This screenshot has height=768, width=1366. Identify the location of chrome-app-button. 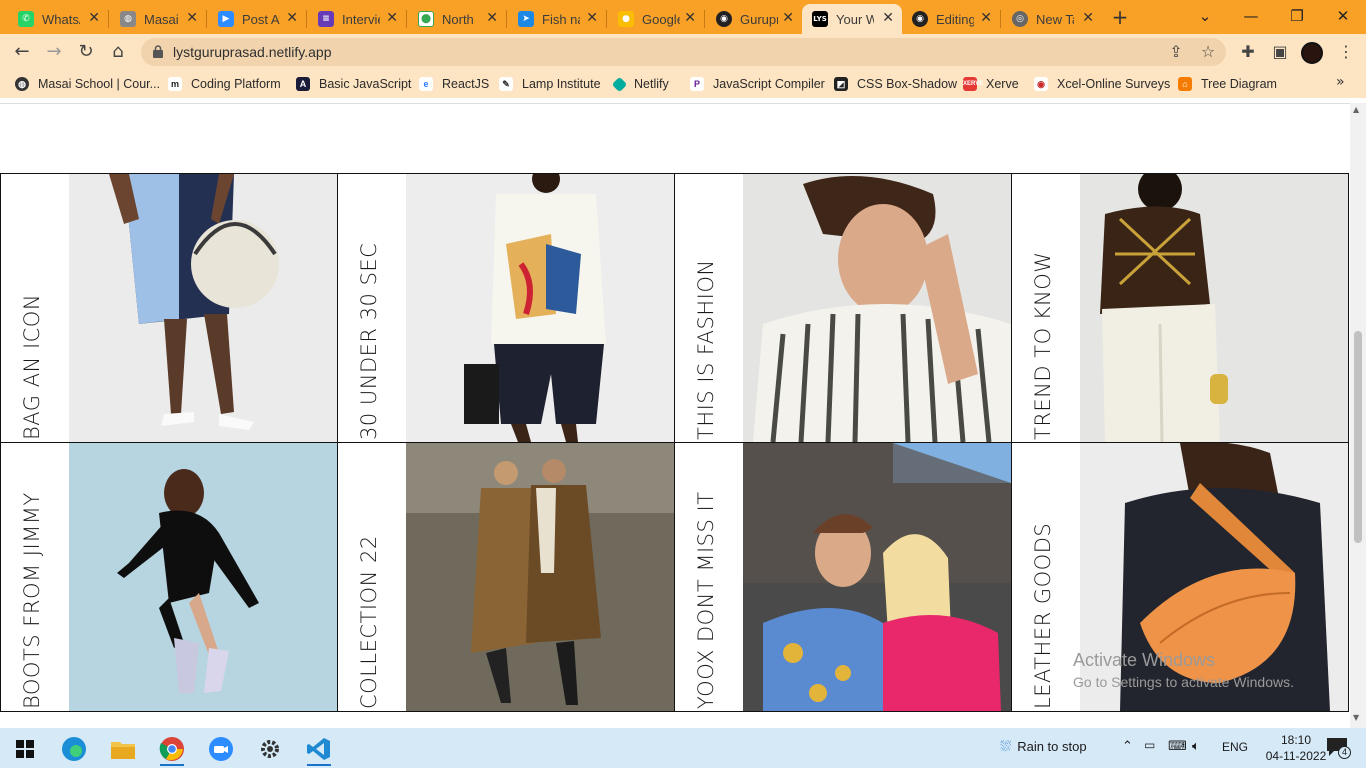
(172, 749).